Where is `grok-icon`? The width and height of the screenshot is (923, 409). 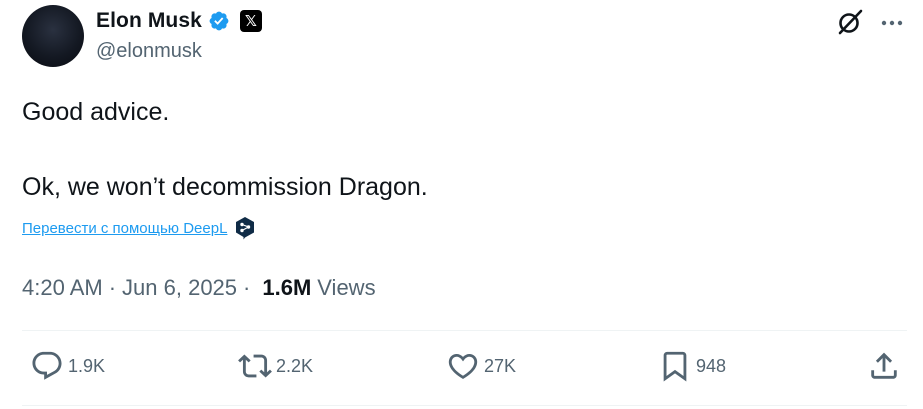
grok-icon is located at coordinates (850, 22).